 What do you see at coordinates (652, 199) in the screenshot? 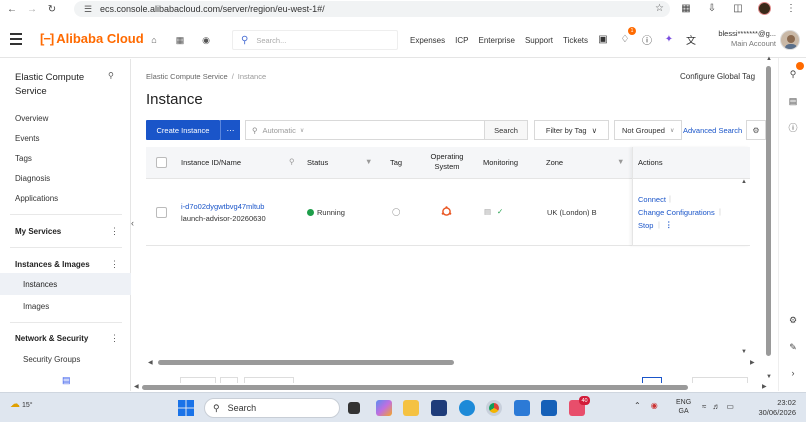
I see `connect-link: Connect` at bounding box center [652, 199].